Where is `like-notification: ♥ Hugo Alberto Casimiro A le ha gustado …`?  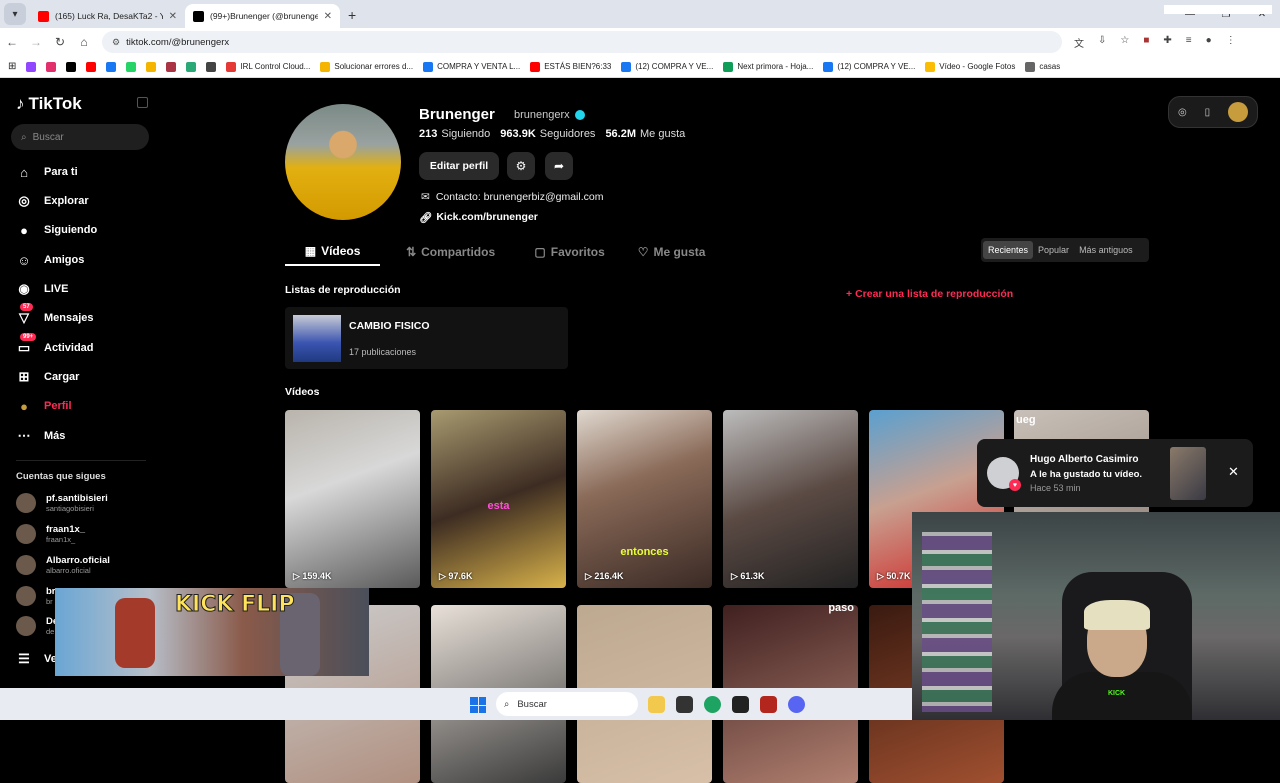 like-notification: ♥ Hugo Alberto Casimiro A le ha gustado … is located at coordinates (1115, 473).